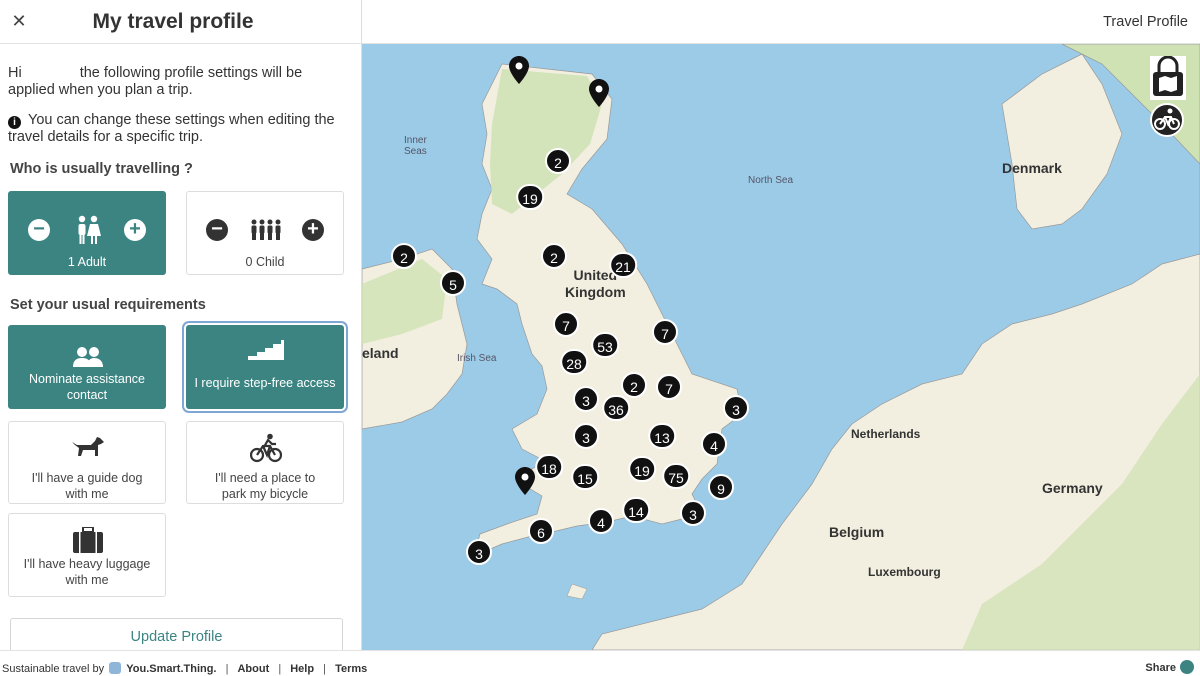  I want to click on bicycle-icon, so click(266, 448).